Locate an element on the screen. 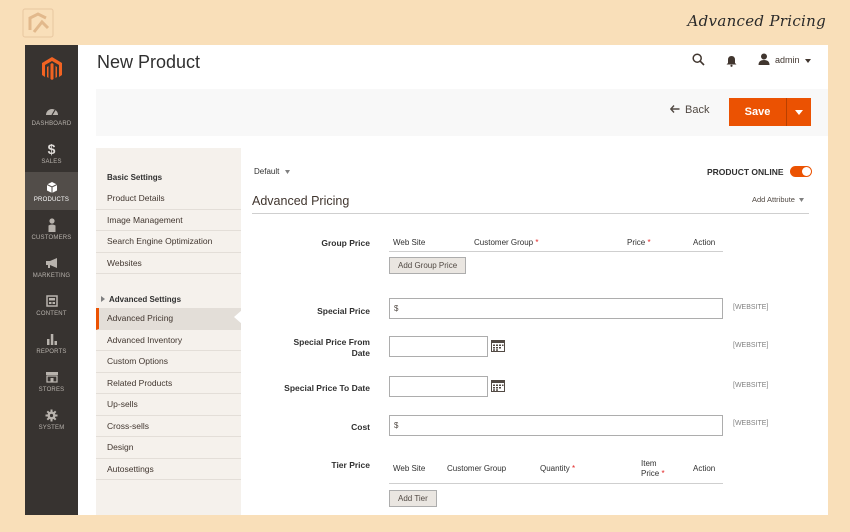  sidebar-item-label: REPORTS is located at coordinates (51, 352).